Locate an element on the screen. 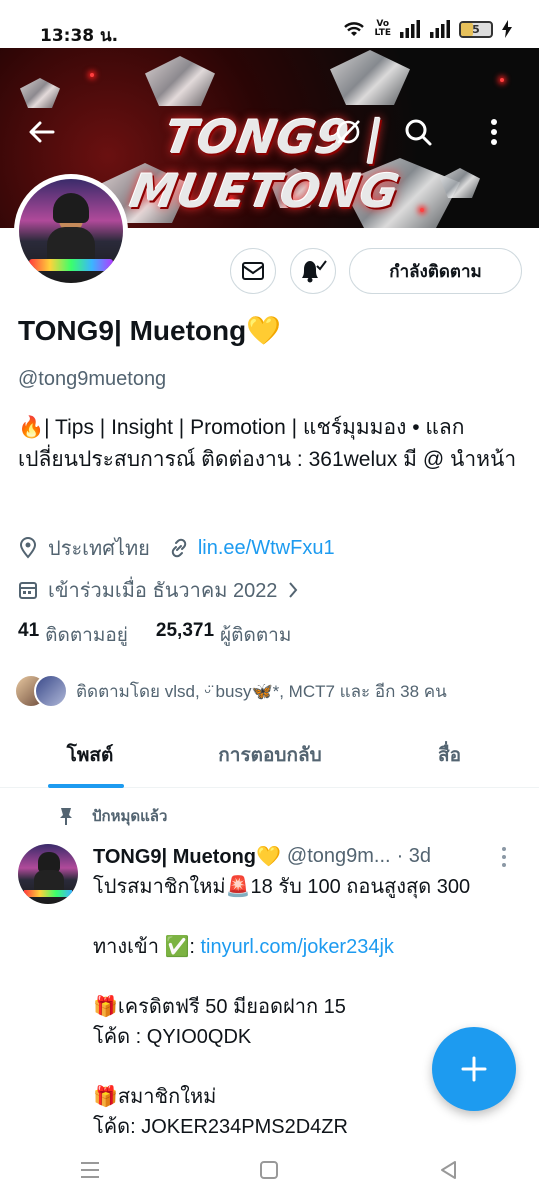 Image resolution: width=539 pixels, height=1200 pixels. follow-counts: 41 ติดตามอยู่ 25,371 ผู้ติดตาม is located at coordinates (154, 635).